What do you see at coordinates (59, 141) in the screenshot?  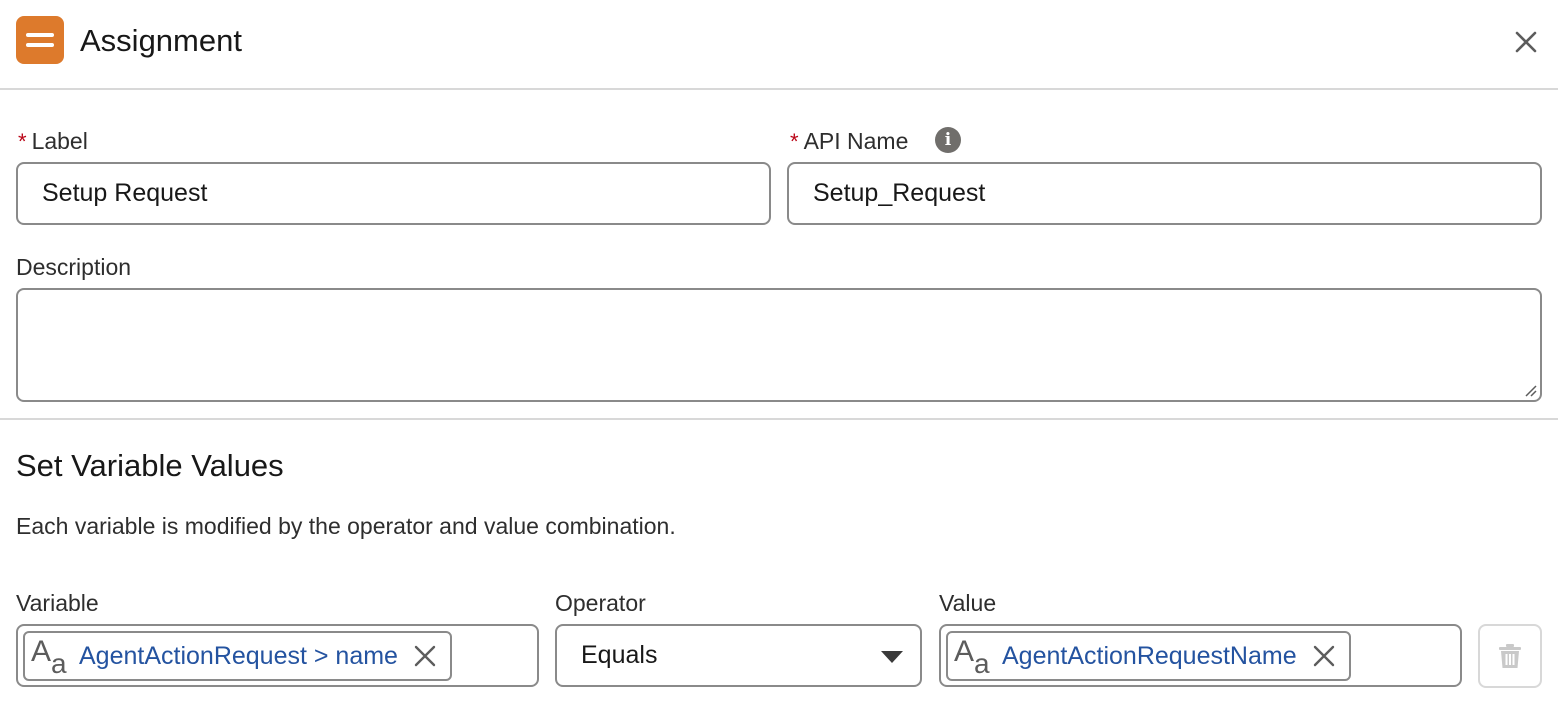 I see `label-field-label-text: Label` at bounding box center [59, 141].